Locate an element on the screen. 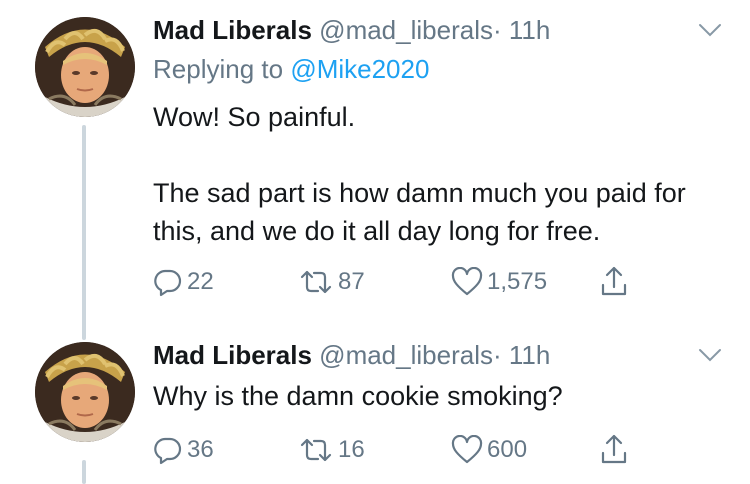 The width and height of the screenshot is (750, 484). like-button: 600 is located at coordinates (489, 450).